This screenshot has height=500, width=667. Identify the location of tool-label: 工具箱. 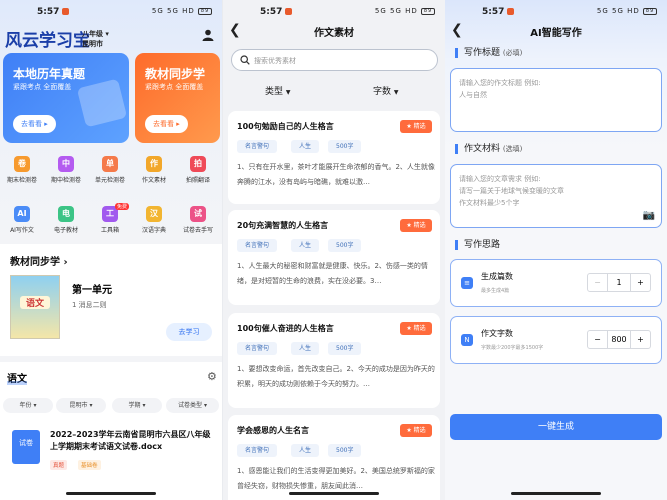
(109, 230).